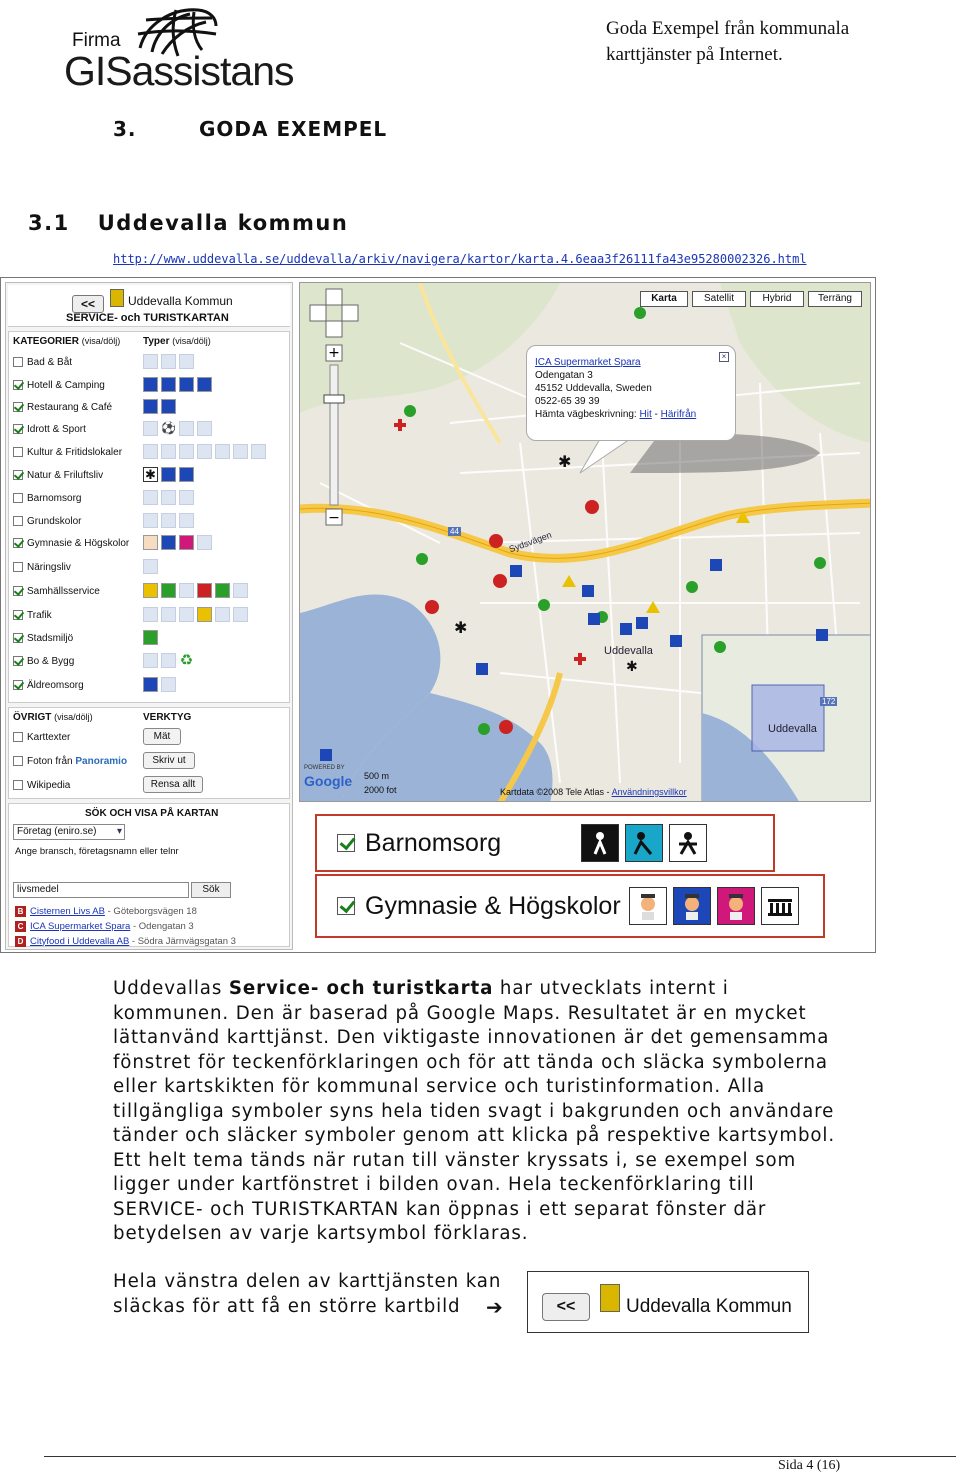 This screenshot has width=960, height=1475. Describe the element at coordinates (43, 638) in the screenshot. I see `category-stadsmiljo: Stadsmiljö` at that location.